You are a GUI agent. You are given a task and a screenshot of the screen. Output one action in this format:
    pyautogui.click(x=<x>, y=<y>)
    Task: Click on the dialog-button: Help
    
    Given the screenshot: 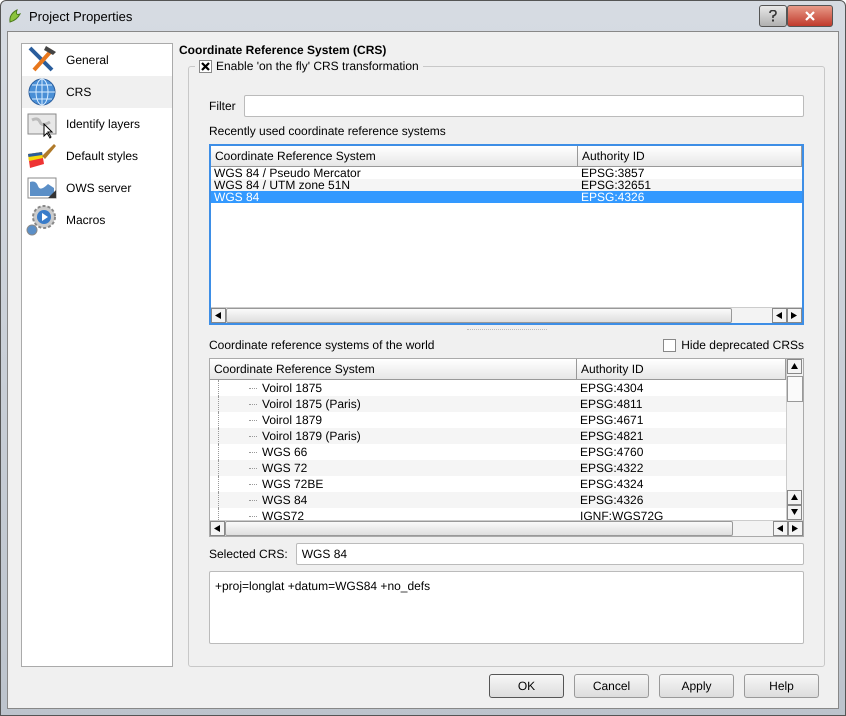 What is the action you would take?
    pyautogui.click(x=781, y=686)
    